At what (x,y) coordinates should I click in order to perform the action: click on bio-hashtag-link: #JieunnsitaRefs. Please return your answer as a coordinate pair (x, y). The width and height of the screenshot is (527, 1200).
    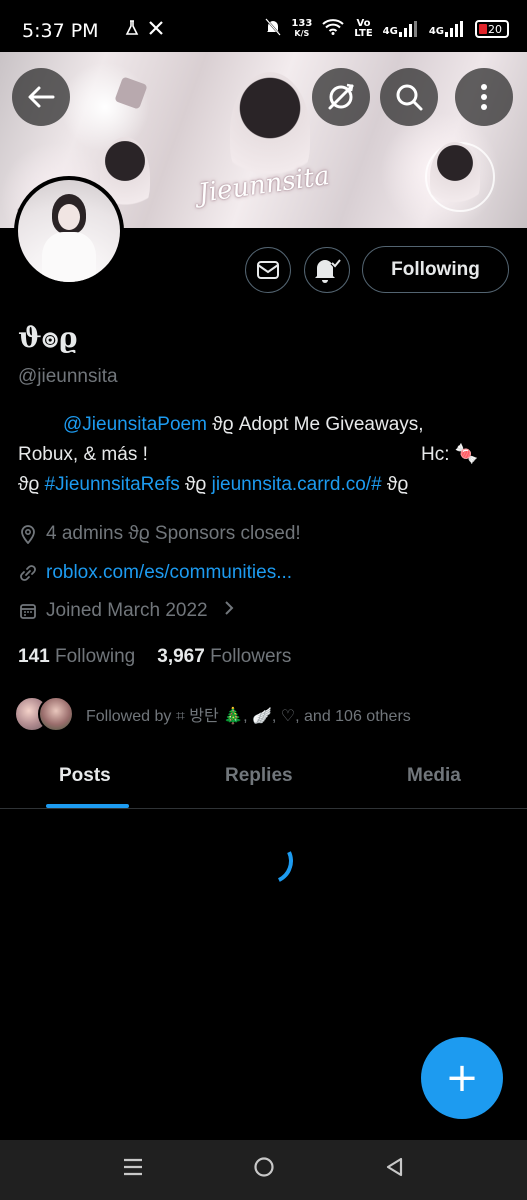
    Looking at the image, I should click on (112, 484).